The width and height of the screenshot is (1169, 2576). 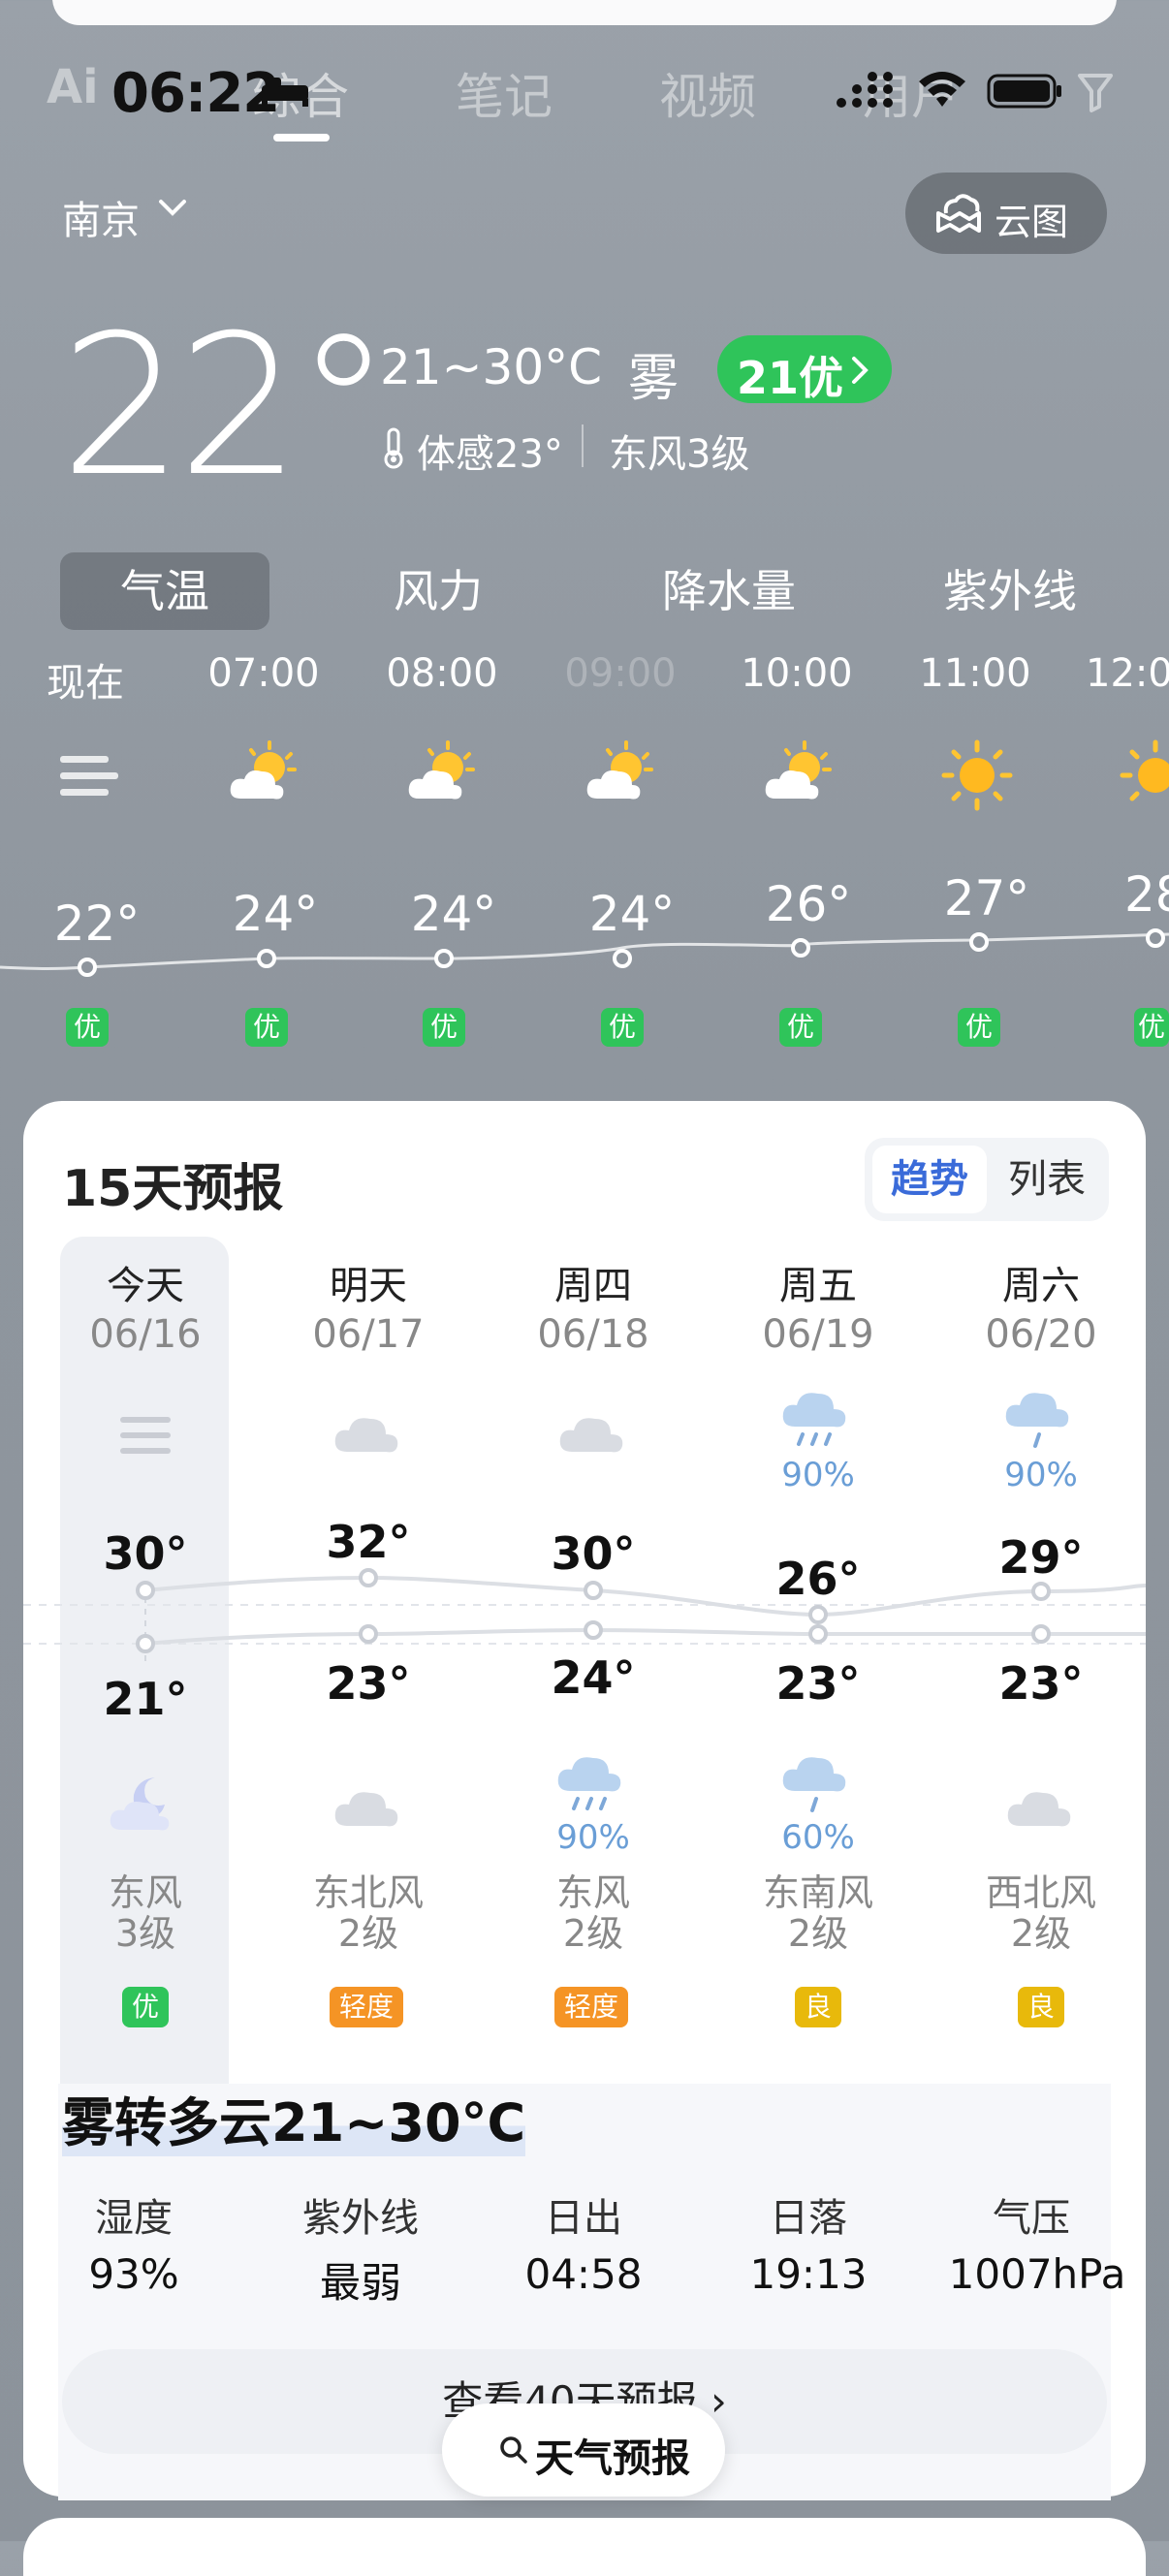 I want to click on filter-icon, so click(x=1097, y=92).